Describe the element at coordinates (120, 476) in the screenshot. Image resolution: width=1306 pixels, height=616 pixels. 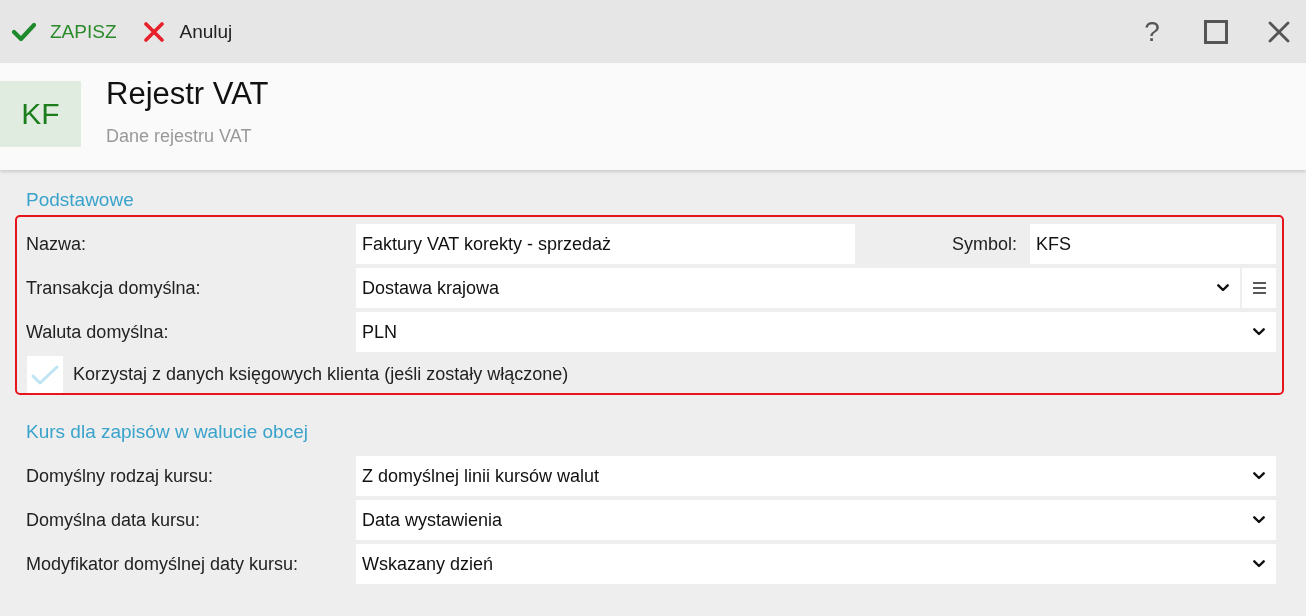
I see `field-label: Domyślny rodzaj kursu:` at that location.